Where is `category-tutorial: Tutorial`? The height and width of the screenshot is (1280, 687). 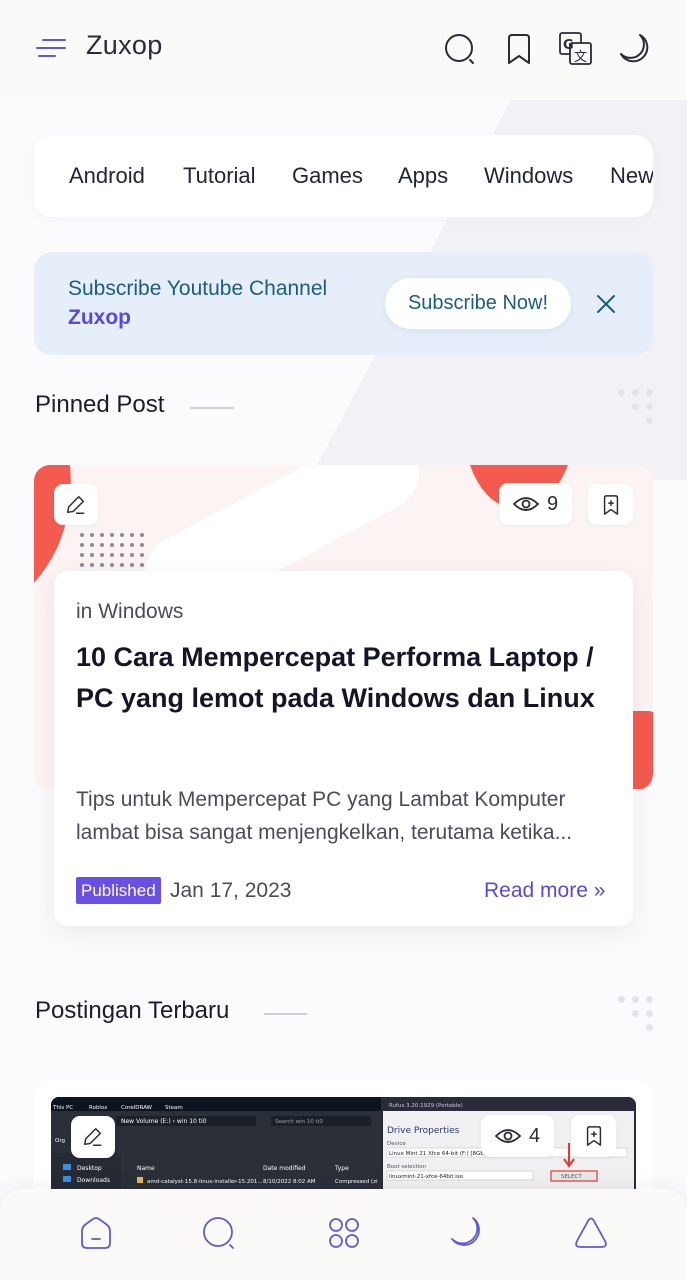
category-tutorial: Tutorial is located at coordinates (219, 176).